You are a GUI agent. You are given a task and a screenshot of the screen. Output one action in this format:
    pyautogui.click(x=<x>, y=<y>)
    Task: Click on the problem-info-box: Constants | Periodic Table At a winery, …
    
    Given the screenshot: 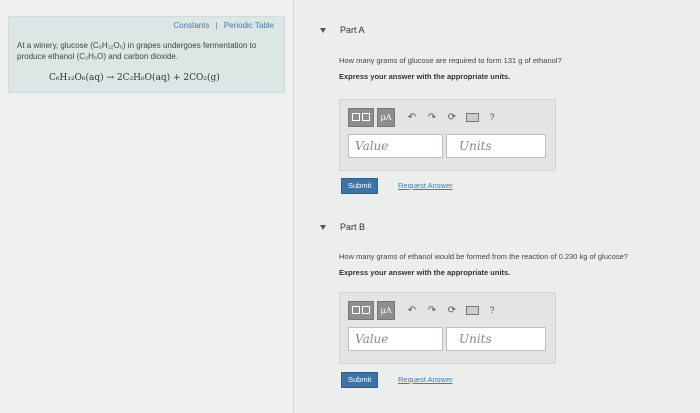 What is the action you would take?
    pyautogui.click(x=146, y=54)
    